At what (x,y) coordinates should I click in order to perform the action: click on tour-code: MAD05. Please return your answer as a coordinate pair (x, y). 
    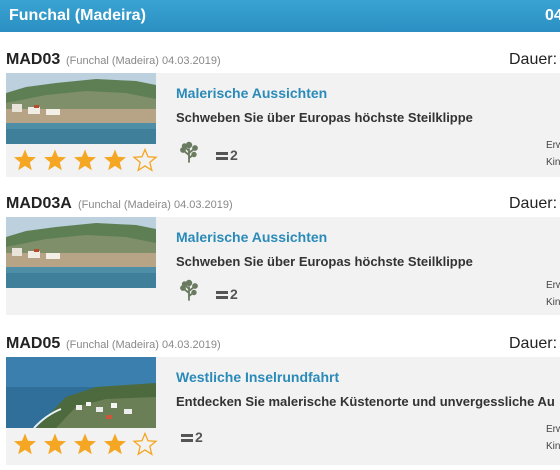
    Looking at the image, I should click on (33, 344).